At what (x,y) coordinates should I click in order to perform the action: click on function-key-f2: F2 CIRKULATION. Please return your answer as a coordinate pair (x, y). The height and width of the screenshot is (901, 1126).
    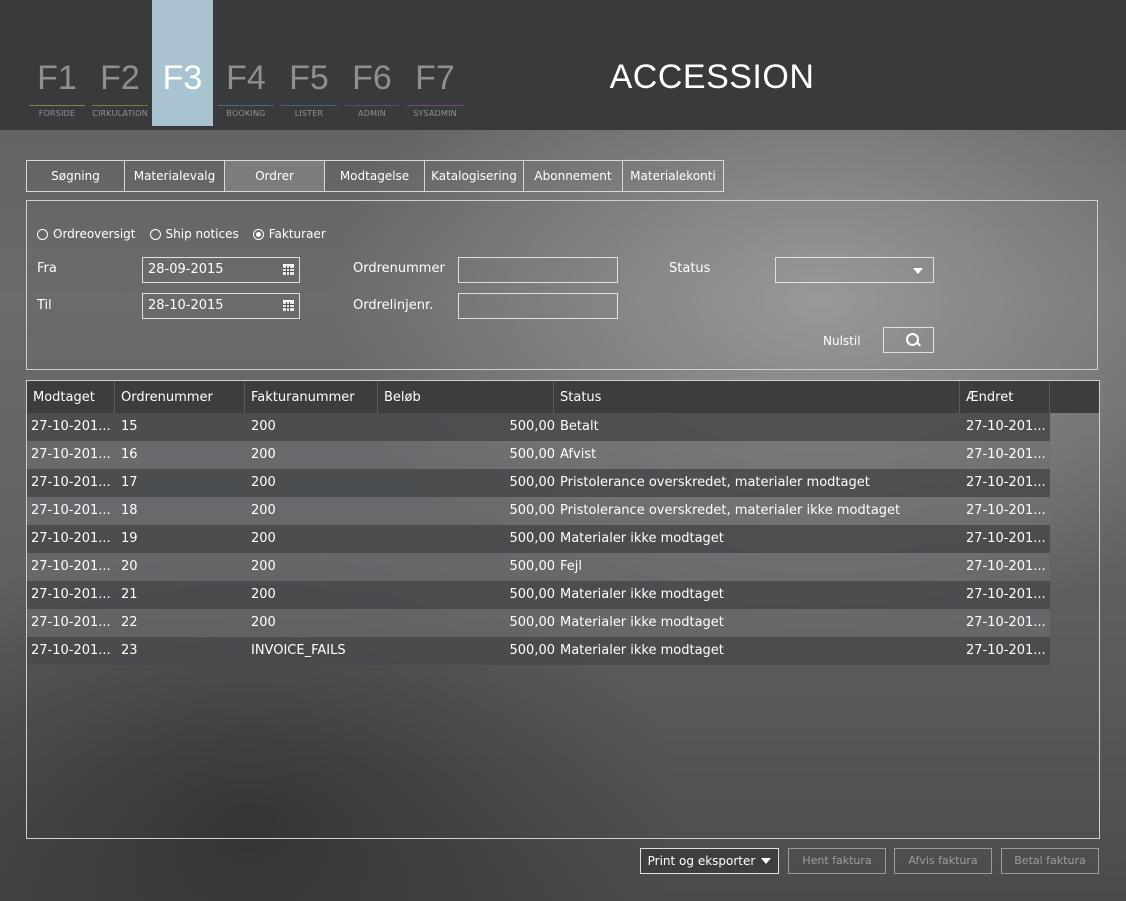
    Looking at the image, I should click on (120, 63).